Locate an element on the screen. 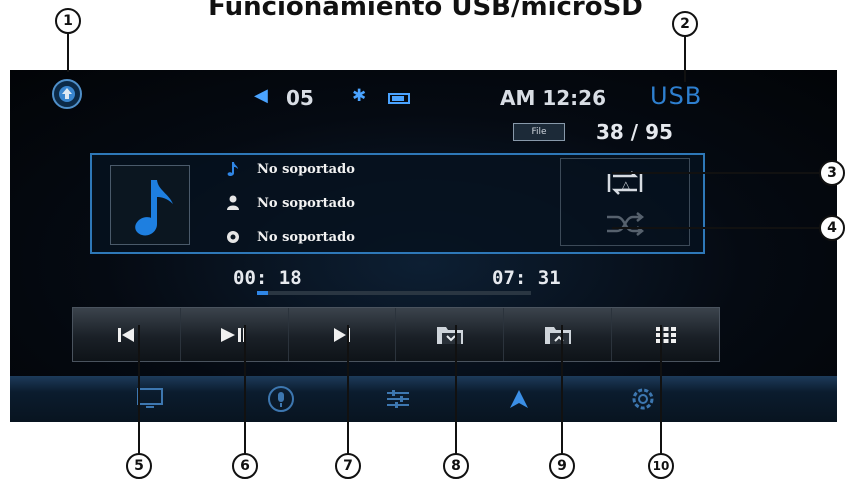  volume-level: 05 is located at coordinates (300, 98).